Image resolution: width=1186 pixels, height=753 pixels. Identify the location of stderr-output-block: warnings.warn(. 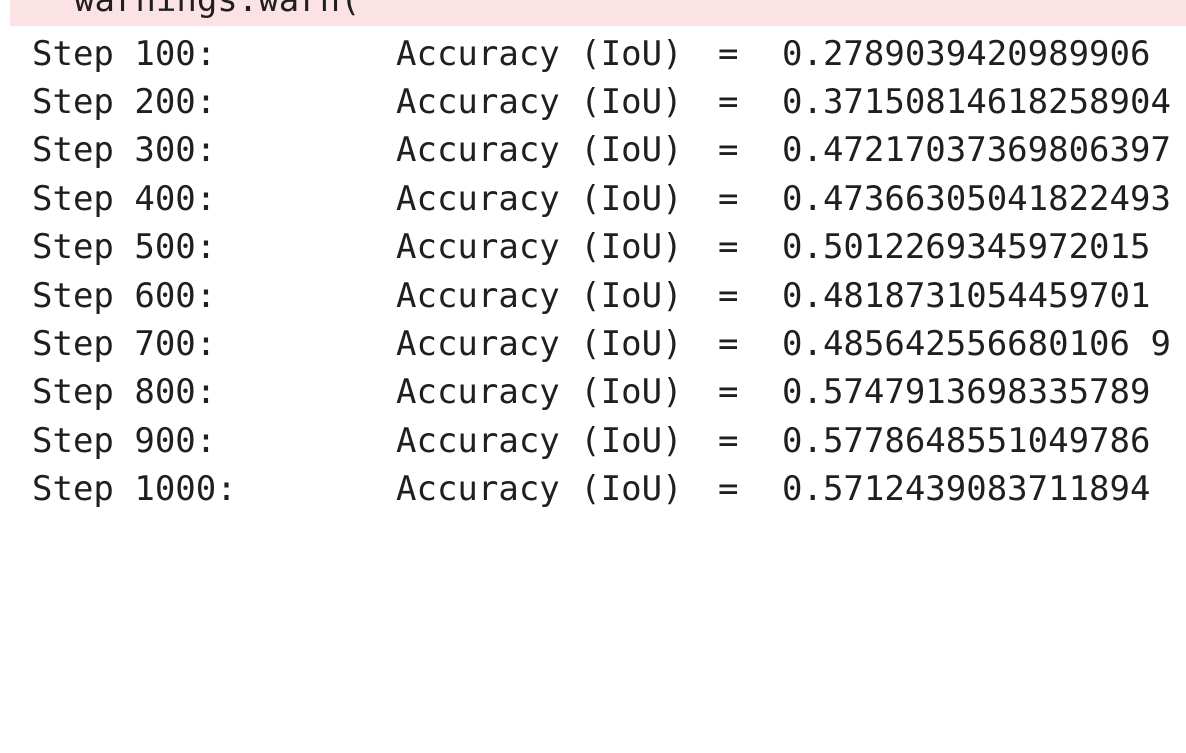
(598, 13).